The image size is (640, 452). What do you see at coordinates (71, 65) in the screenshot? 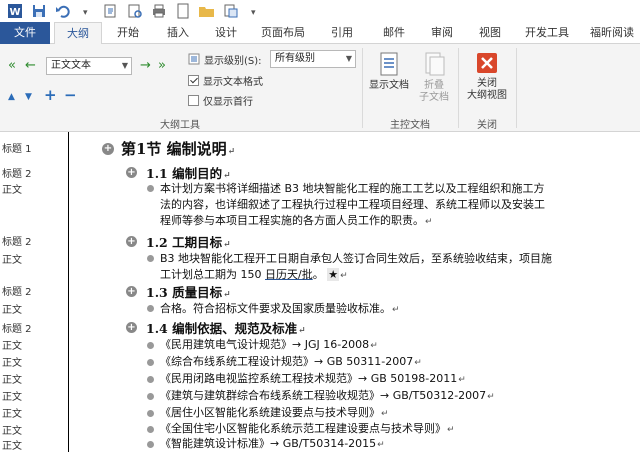
I see `outline-level-value: 正文文本` at bounding box center [71, 65].